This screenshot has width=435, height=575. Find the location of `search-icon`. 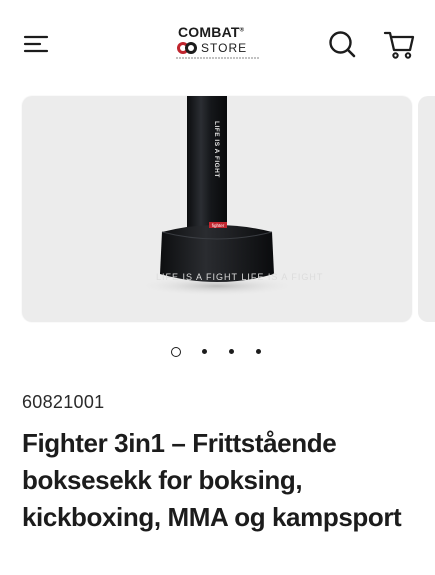

search-icon is located at coordinates (342, 44).